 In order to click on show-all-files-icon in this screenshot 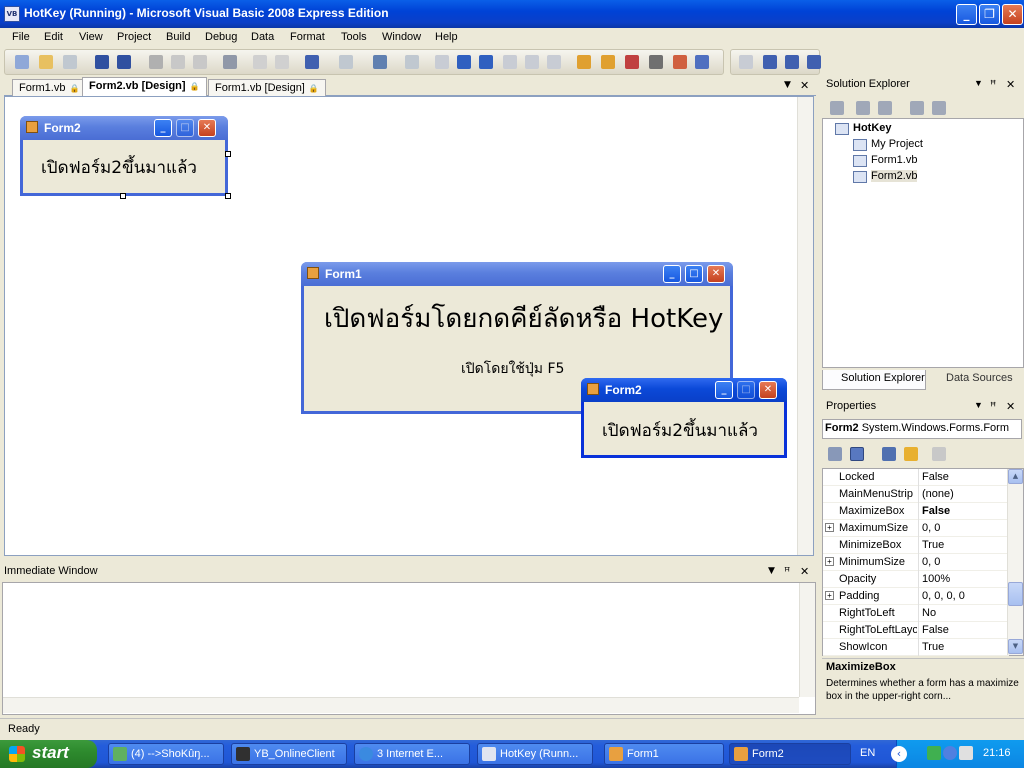, I will do `click(863, 108)`.